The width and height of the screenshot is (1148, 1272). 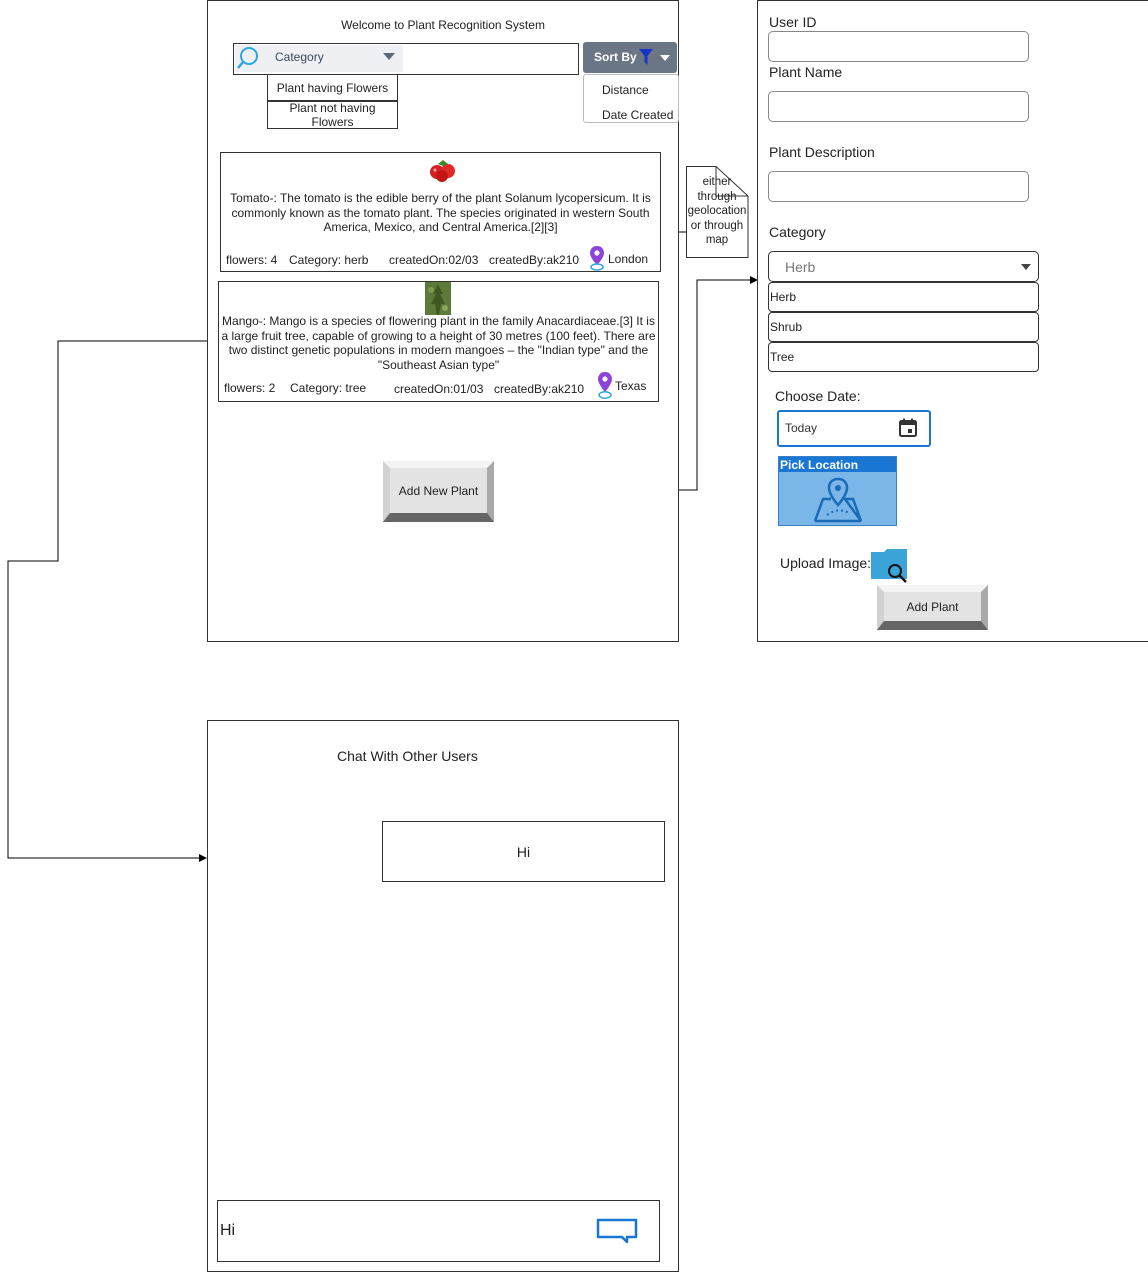 I want to click on plant-created-on: createdOn:01/03, so click(x=439, y=389).